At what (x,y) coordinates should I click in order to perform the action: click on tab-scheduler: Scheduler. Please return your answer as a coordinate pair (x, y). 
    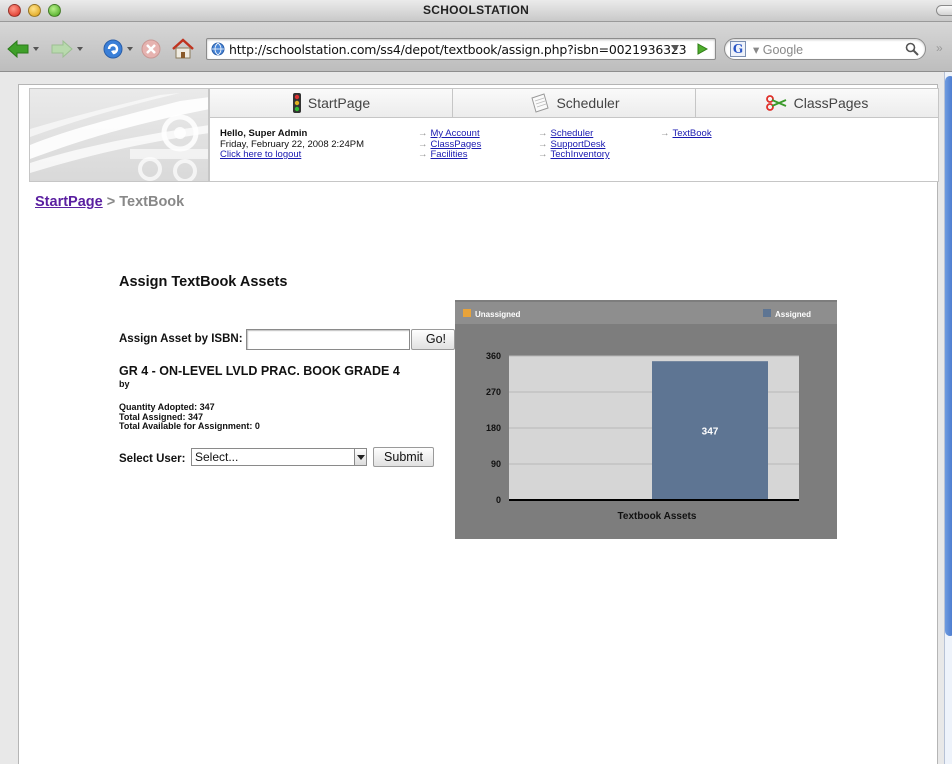
    Looking at the image, I should click on (574, 103).